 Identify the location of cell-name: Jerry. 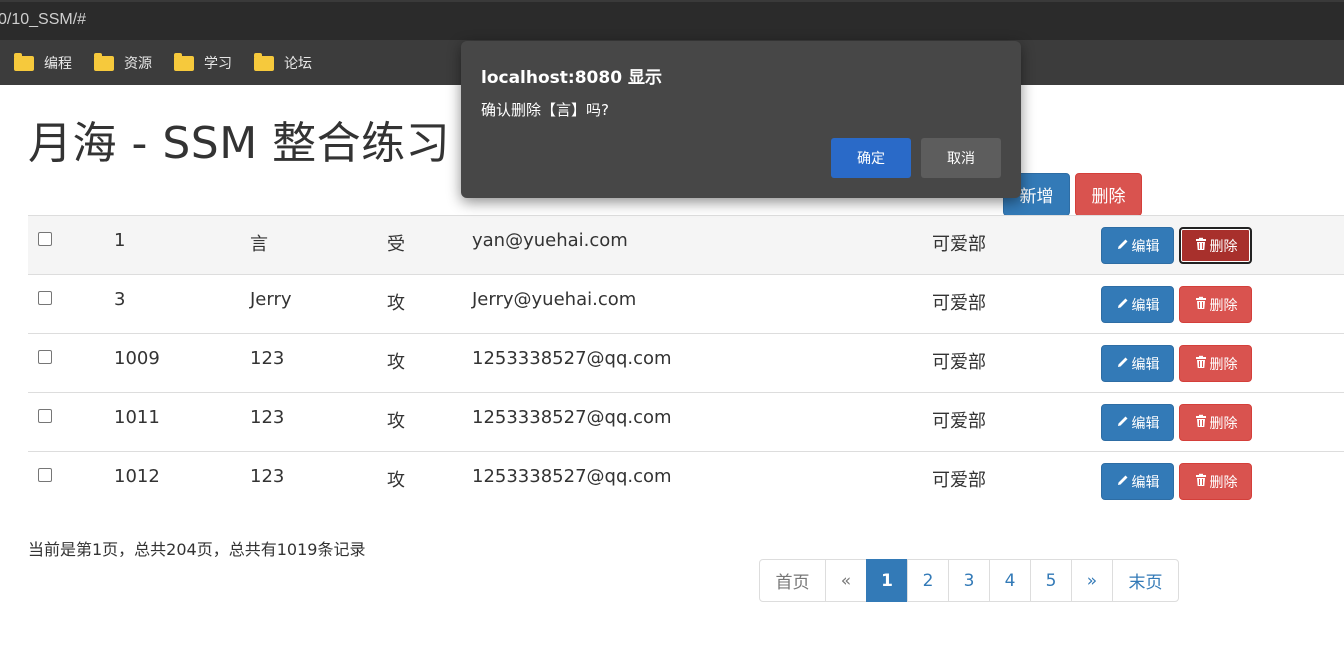
(271, 299).